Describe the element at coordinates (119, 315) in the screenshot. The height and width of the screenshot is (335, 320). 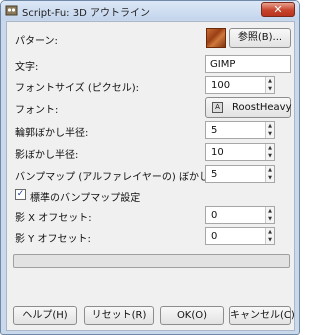
I see `reset-button: リセット(R)` at that location.